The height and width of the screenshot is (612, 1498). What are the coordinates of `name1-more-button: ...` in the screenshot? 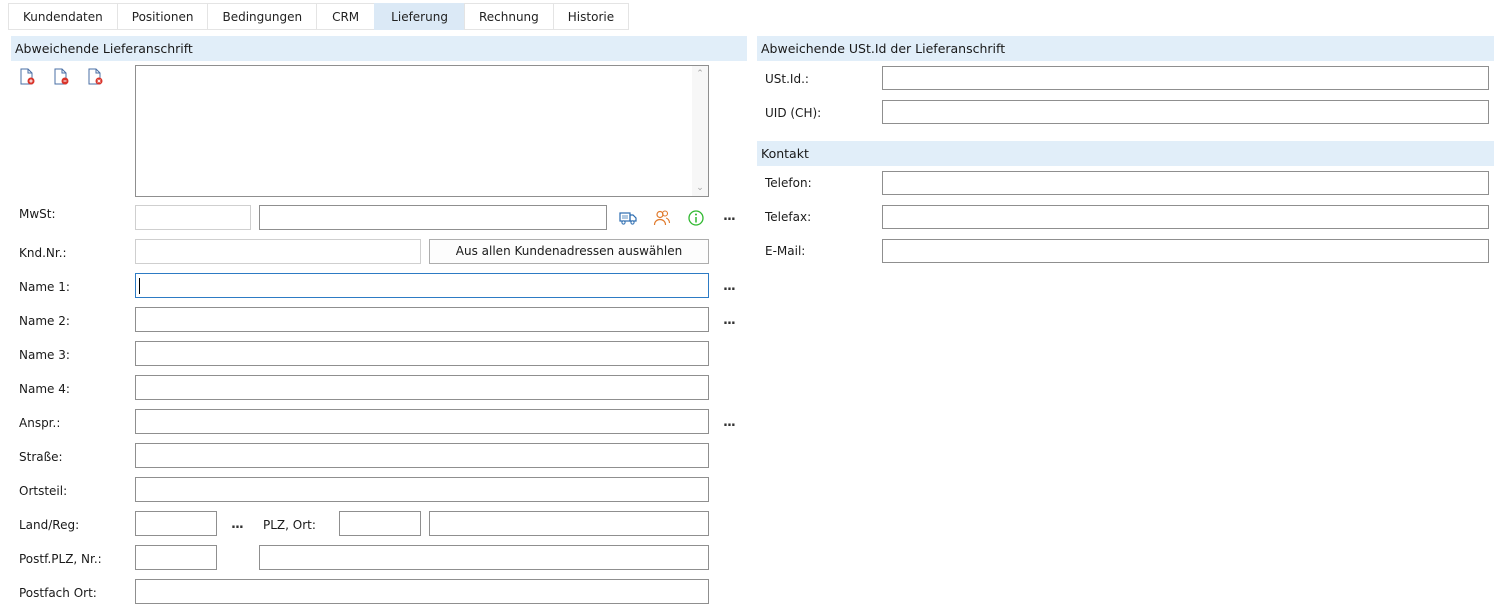 It's located at (729, 286).